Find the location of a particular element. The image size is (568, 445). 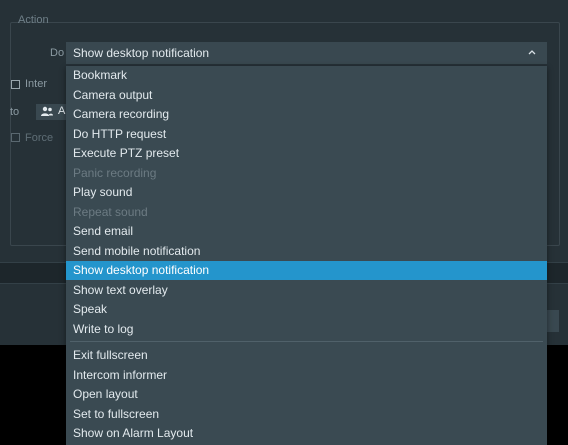

menu-item-camera-output: Camera output is located at coordinates (306, 95).